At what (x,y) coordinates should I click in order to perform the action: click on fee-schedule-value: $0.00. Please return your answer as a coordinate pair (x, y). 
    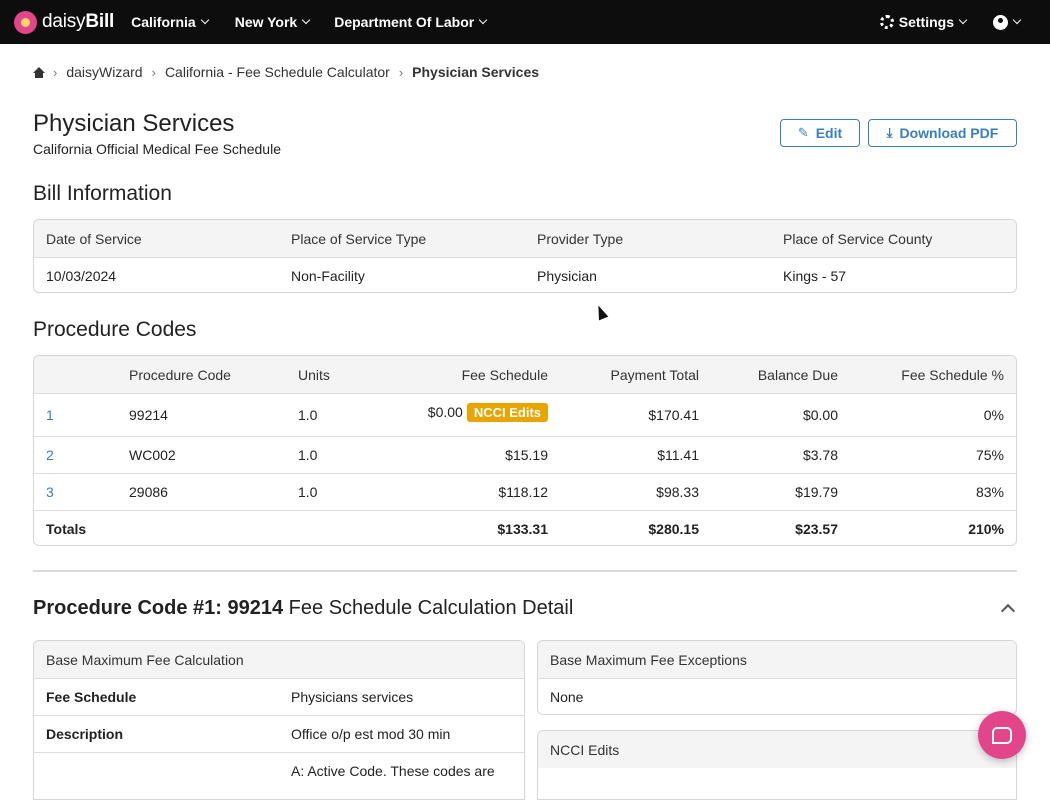
    Looking at the image, I should click on (445, 412).